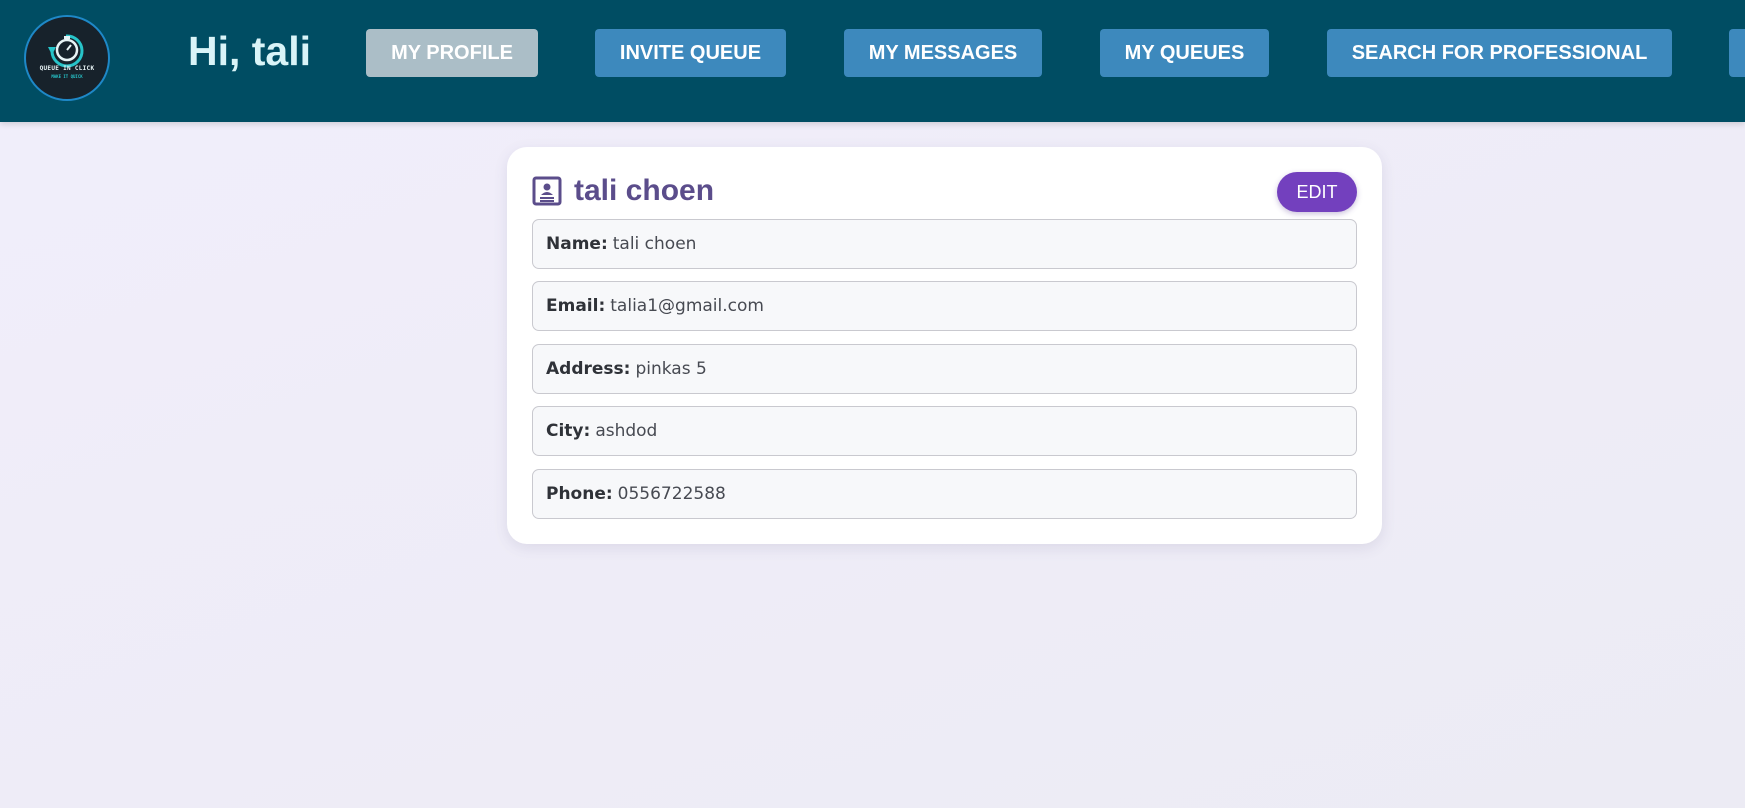  Describe the element at coordinates (568, 431) in the screenshot. I see `city-label: City:` at that location.